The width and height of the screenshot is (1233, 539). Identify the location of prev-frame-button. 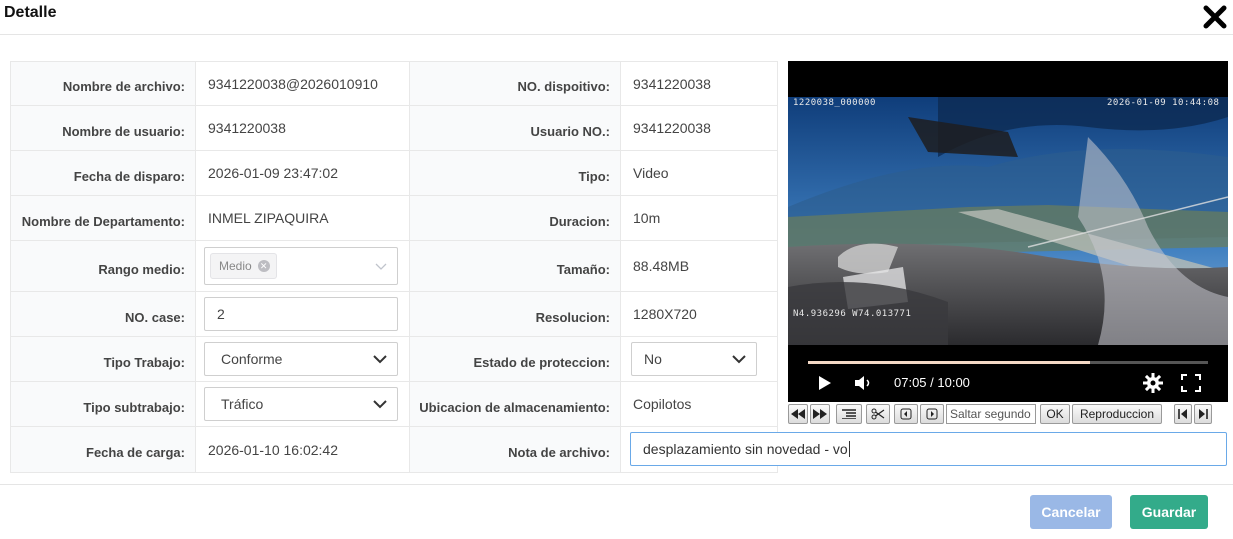
(906, 414).